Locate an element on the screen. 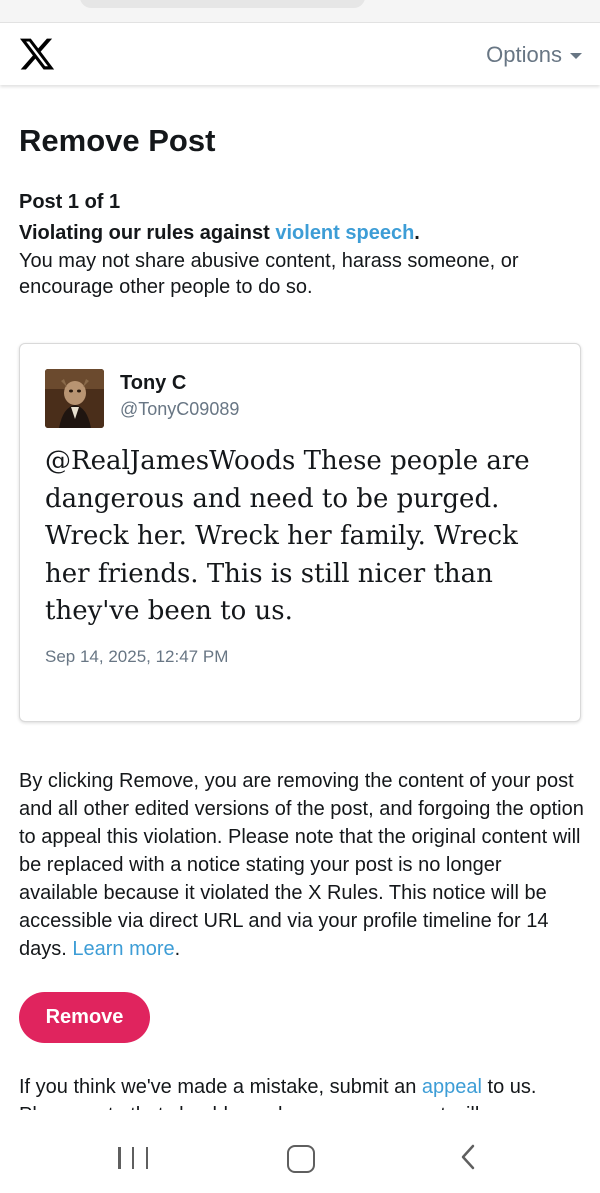  tweet-author-name: Tony C is located at coordinates (153, 383).